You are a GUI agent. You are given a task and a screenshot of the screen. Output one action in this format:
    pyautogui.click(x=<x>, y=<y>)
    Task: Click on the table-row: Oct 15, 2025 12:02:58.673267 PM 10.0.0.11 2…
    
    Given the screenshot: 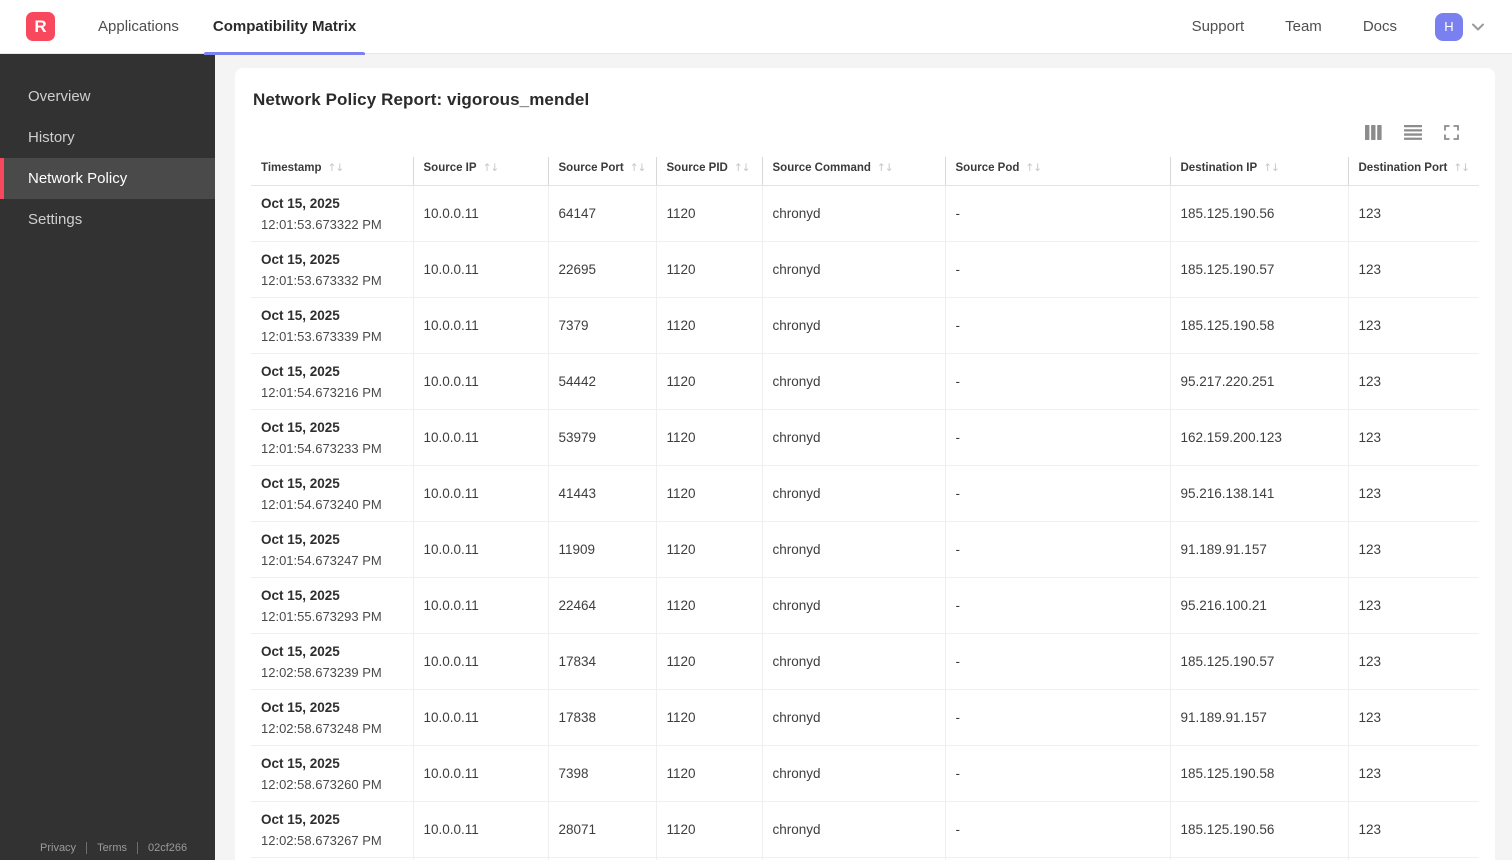 What is the action you would take?
    pyautogui.click(x=865, y=829)
    